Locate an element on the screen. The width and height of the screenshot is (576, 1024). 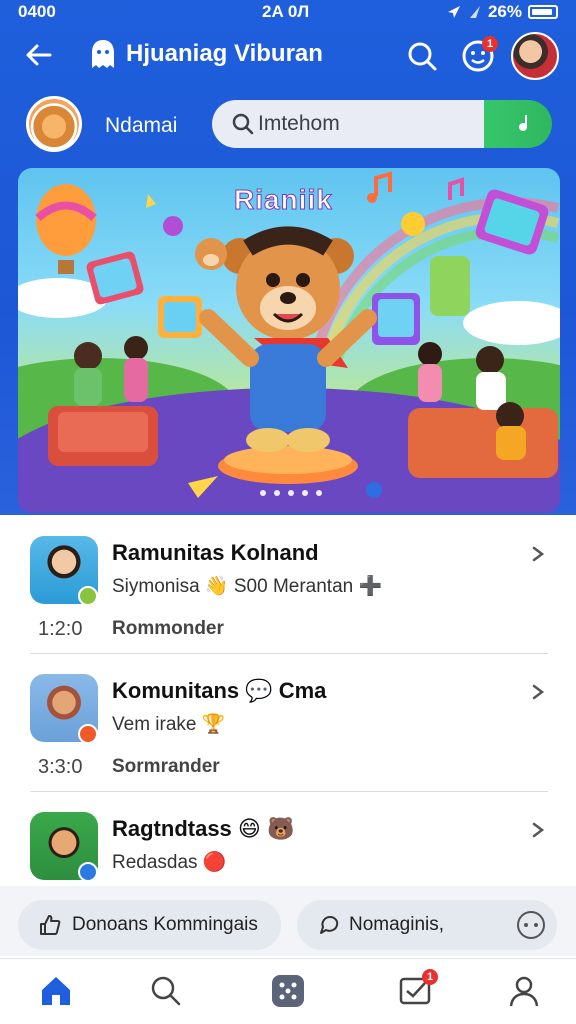
profile-row: Ndamai Imtehom is located at coordinates (288, 124).